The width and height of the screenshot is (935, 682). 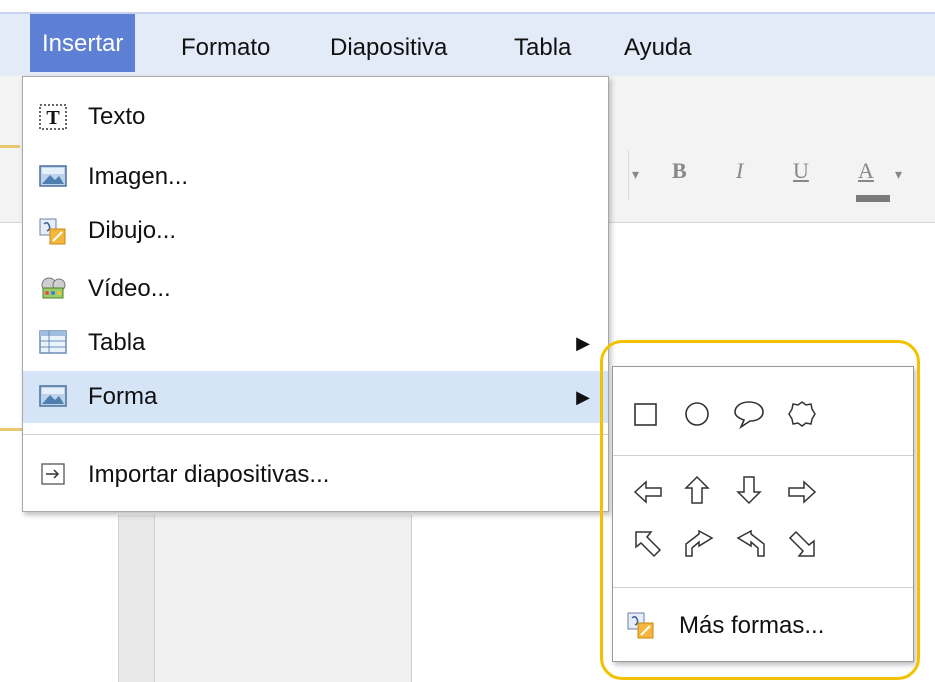 What do you see at coordinates (117, 342) in the screenshot?
I see `menu-item-label: Tabla` at bounding box center [117, 342].